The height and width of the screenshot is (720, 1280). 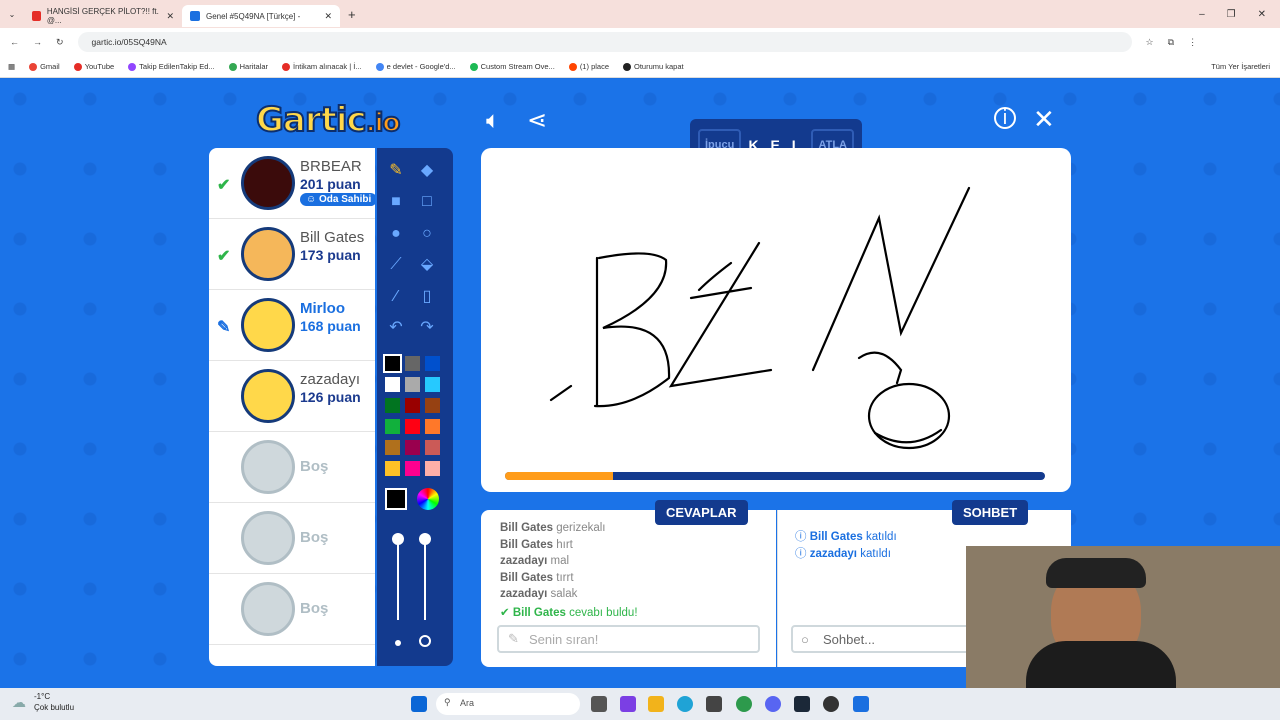 What do you see at coordinates (425, 641) in the screenshot?
I see `max-size-dot` at bounding box center [425, 641].